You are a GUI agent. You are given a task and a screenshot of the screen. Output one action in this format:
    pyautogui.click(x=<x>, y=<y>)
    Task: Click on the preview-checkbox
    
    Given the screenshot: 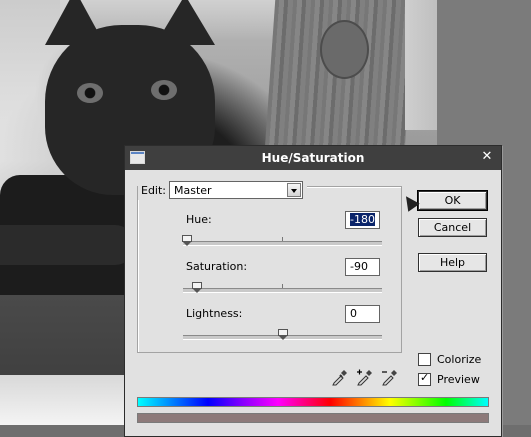 What is the action you would take?
    pyautogui.click(x=424, y=378)
    